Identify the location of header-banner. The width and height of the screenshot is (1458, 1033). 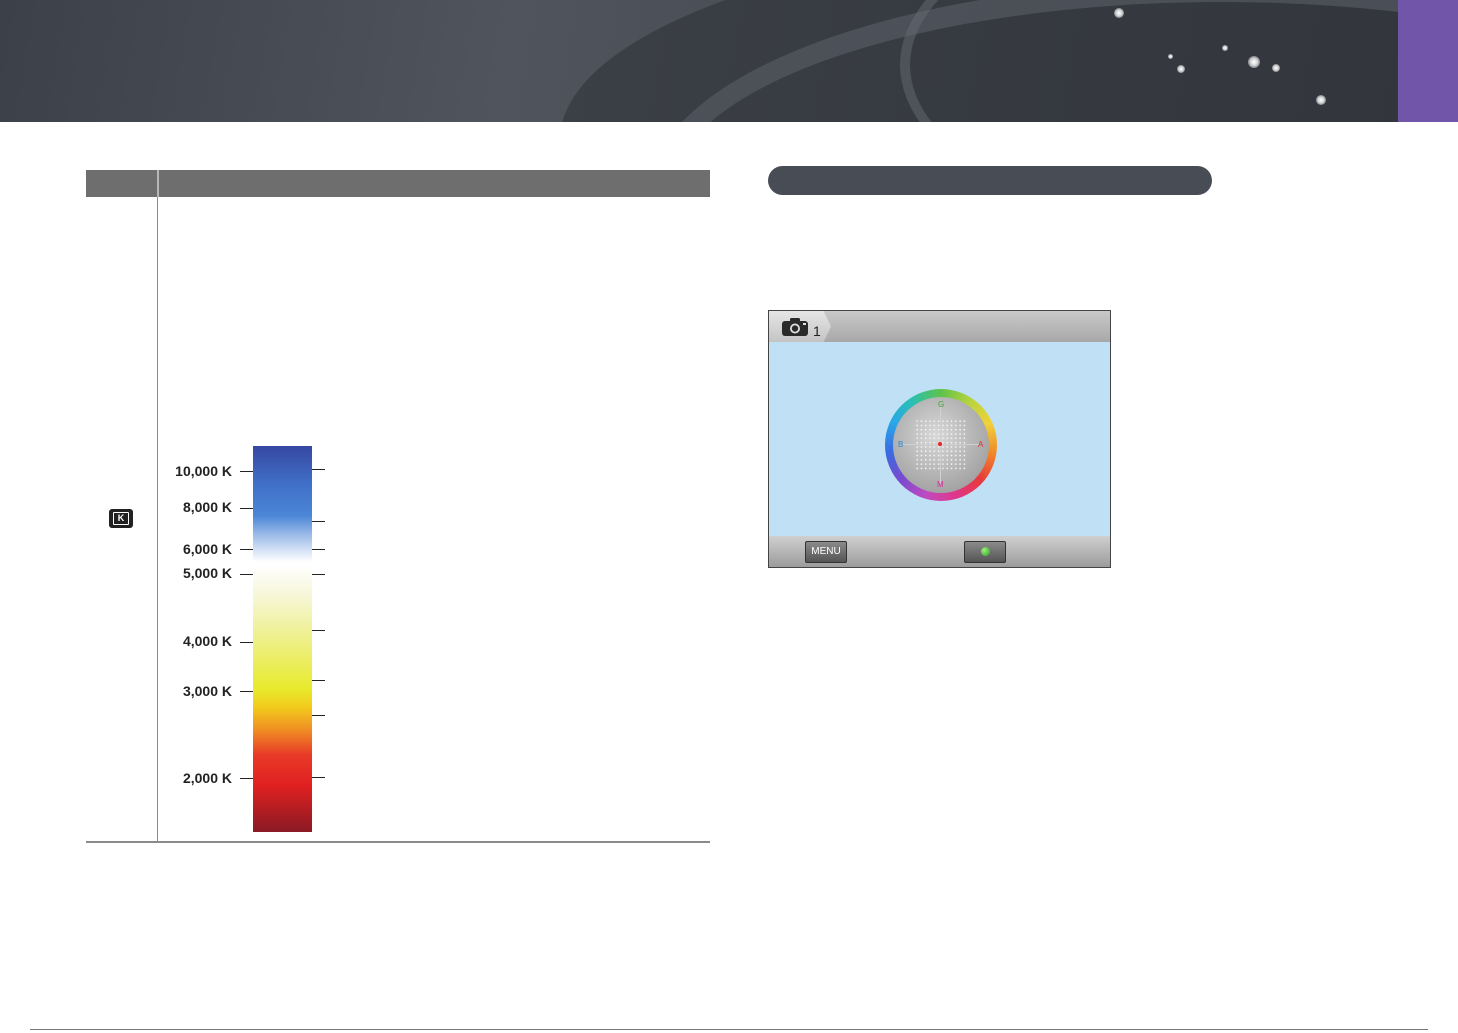
(729, 61).